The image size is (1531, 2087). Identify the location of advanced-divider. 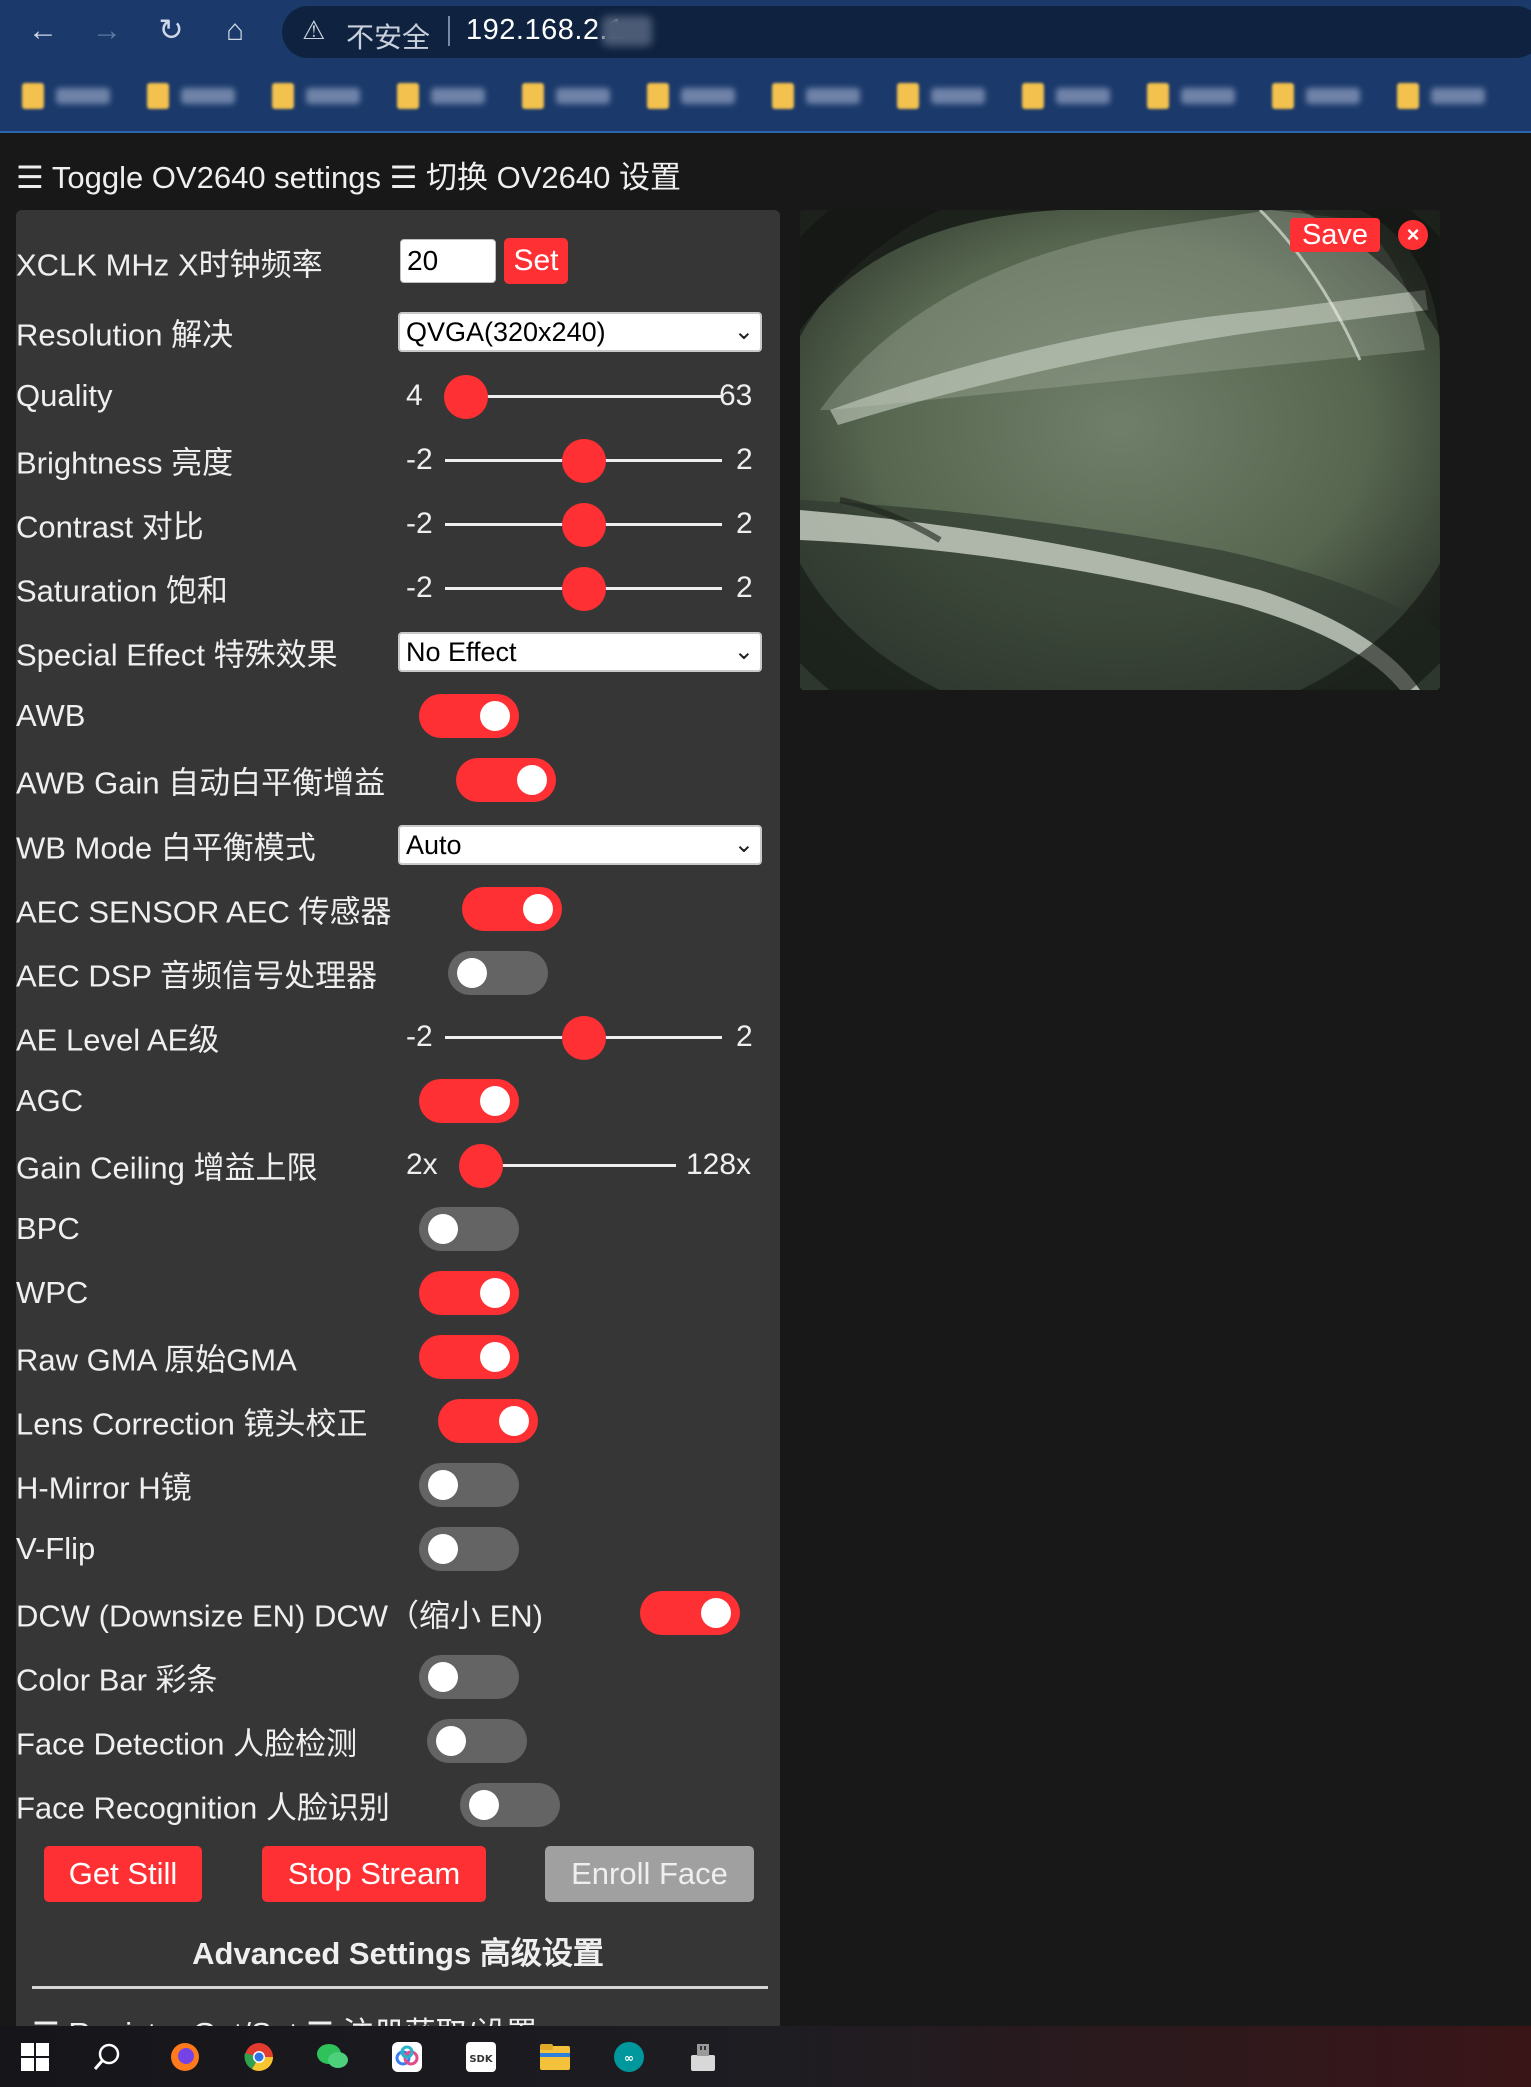
(400, 1987).